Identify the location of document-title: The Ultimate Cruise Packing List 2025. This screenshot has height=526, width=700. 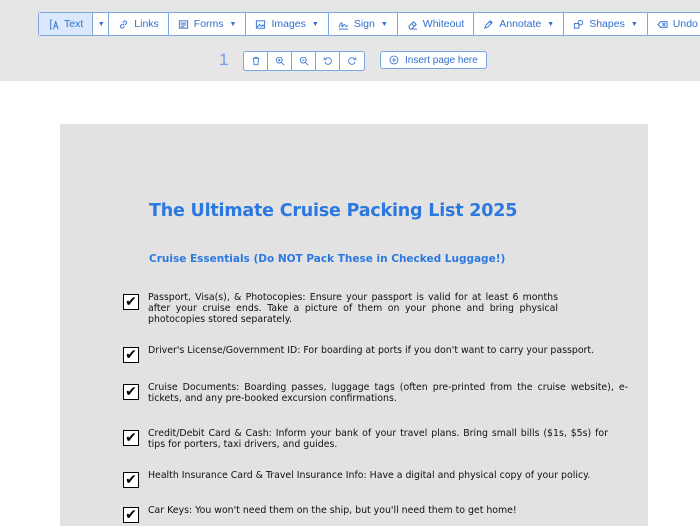
(333, 211).